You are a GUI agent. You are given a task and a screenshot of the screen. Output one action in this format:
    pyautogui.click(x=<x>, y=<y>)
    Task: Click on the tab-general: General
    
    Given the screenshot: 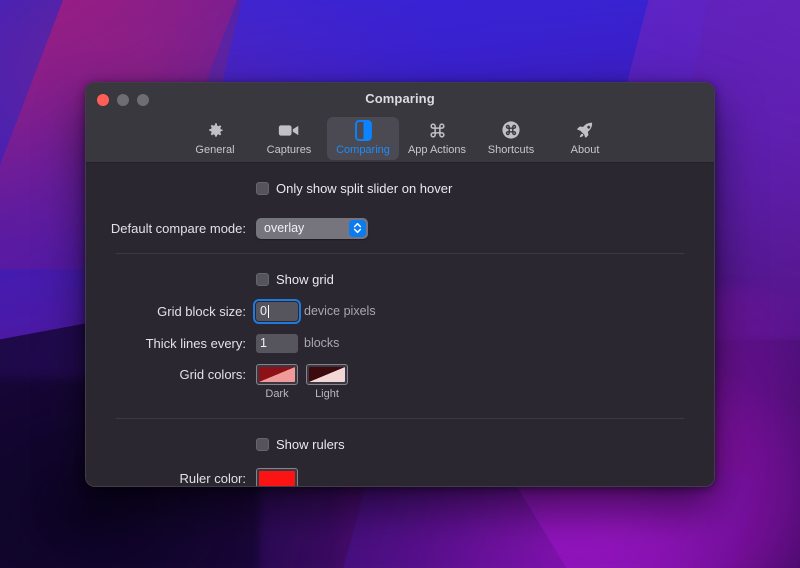 What is the action you would take?
    pyautogui.click(x=215, y=138)
    